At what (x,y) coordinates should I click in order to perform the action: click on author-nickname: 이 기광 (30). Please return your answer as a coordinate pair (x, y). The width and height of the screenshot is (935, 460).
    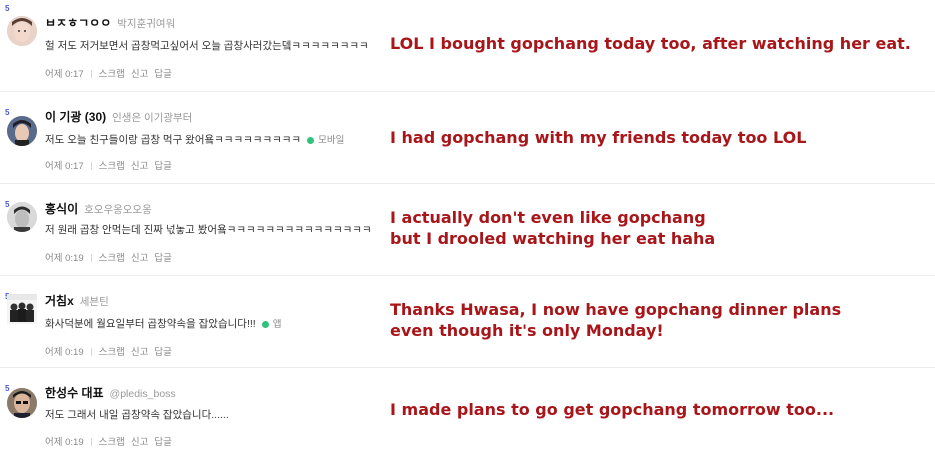
    Looking at the image, I should click on (75, 117).